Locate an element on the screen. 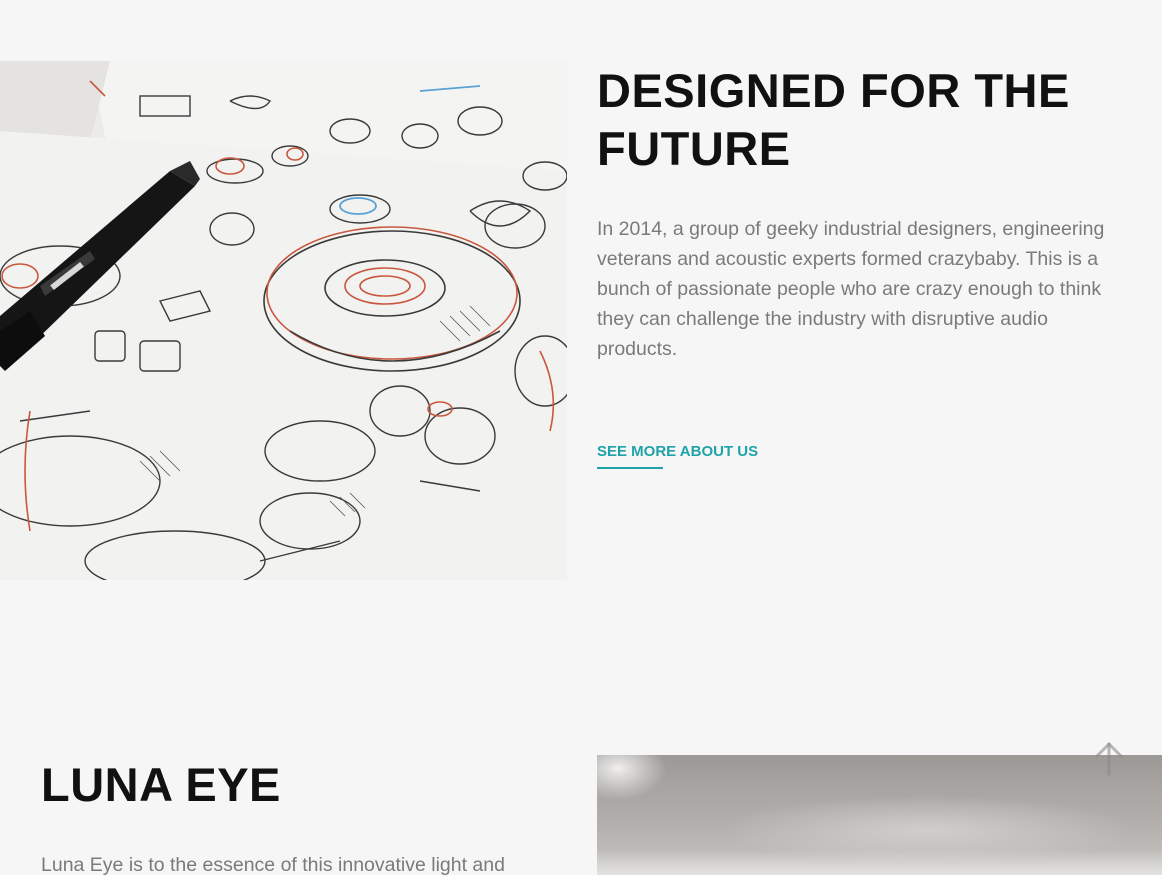 The width and height of the screenshot is (1162, 875). scroll-to-top-button is located at coordinates (1109, 760).